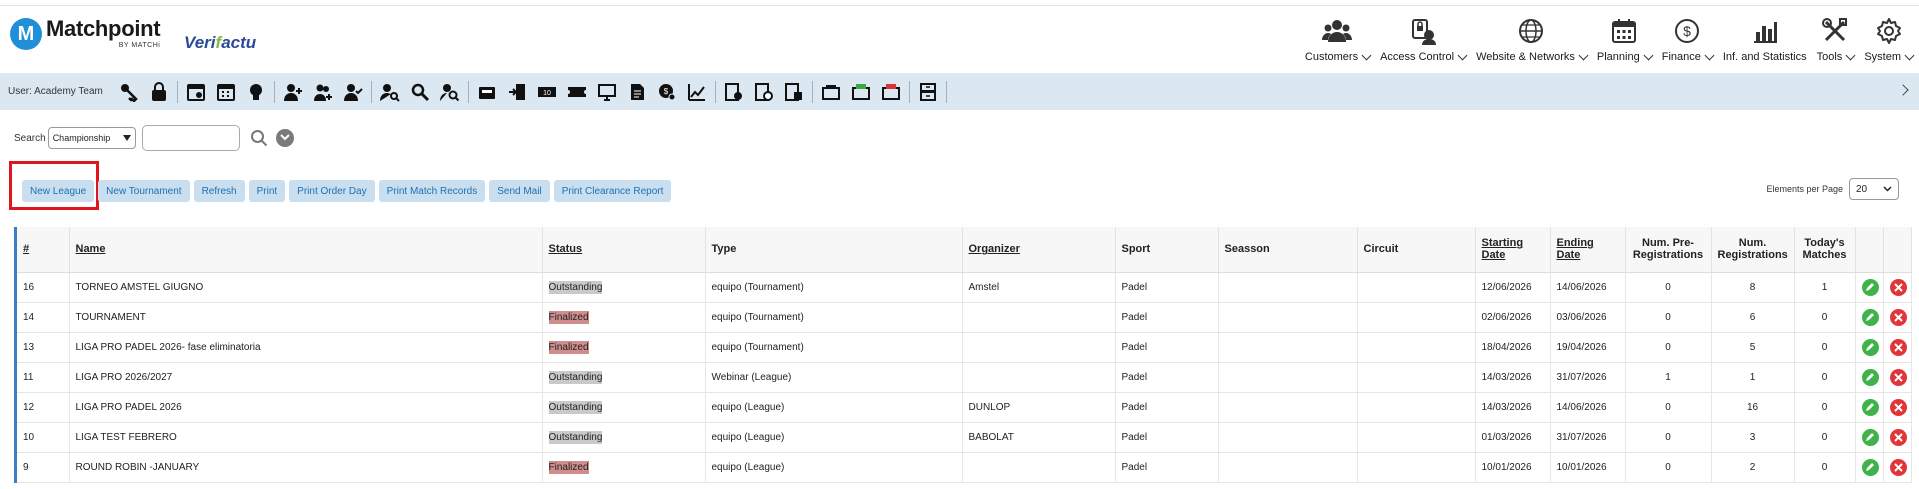  I want to click on archive-icon, so click(928, 92).